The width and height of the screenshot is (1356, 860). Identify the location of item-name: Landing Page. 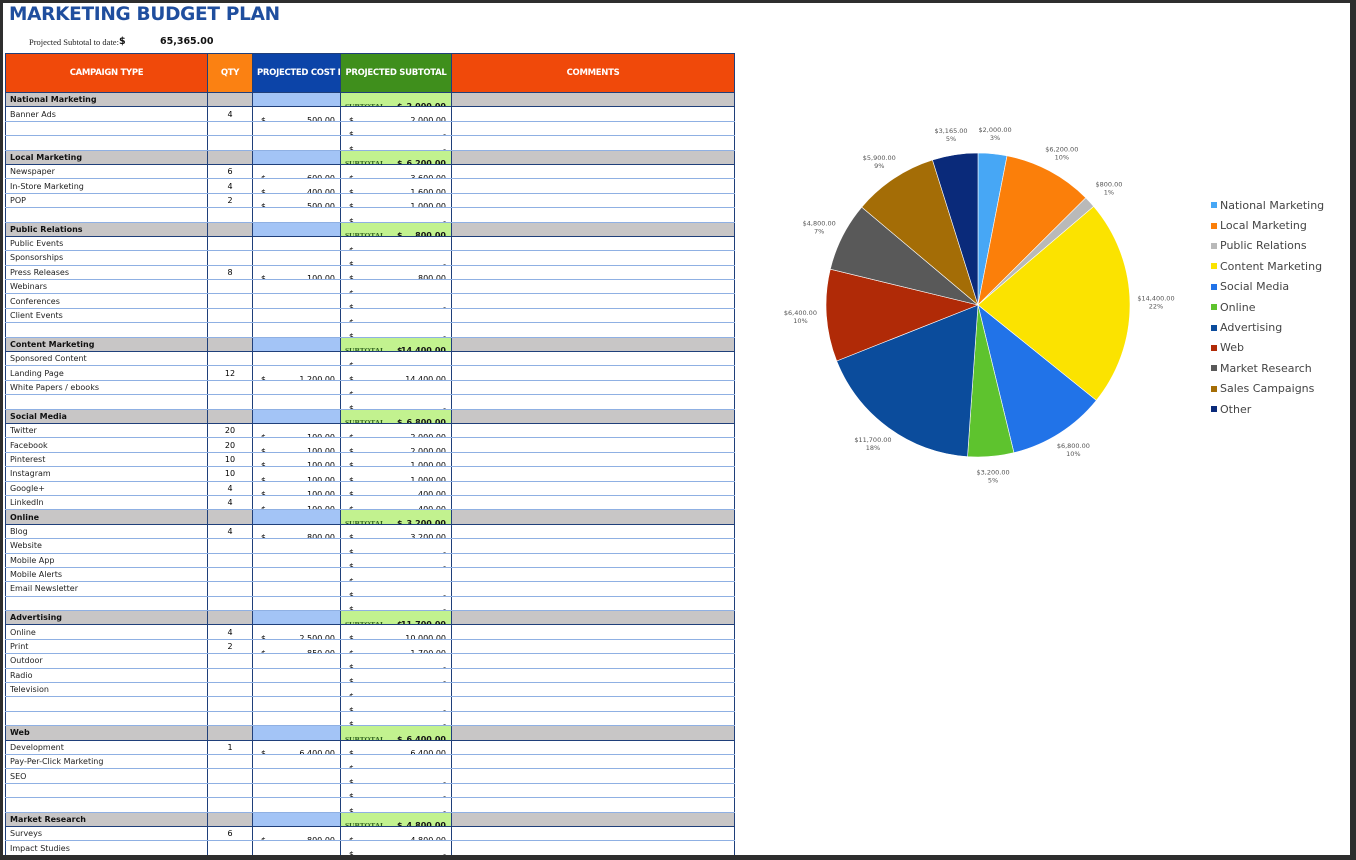
(106, 373).